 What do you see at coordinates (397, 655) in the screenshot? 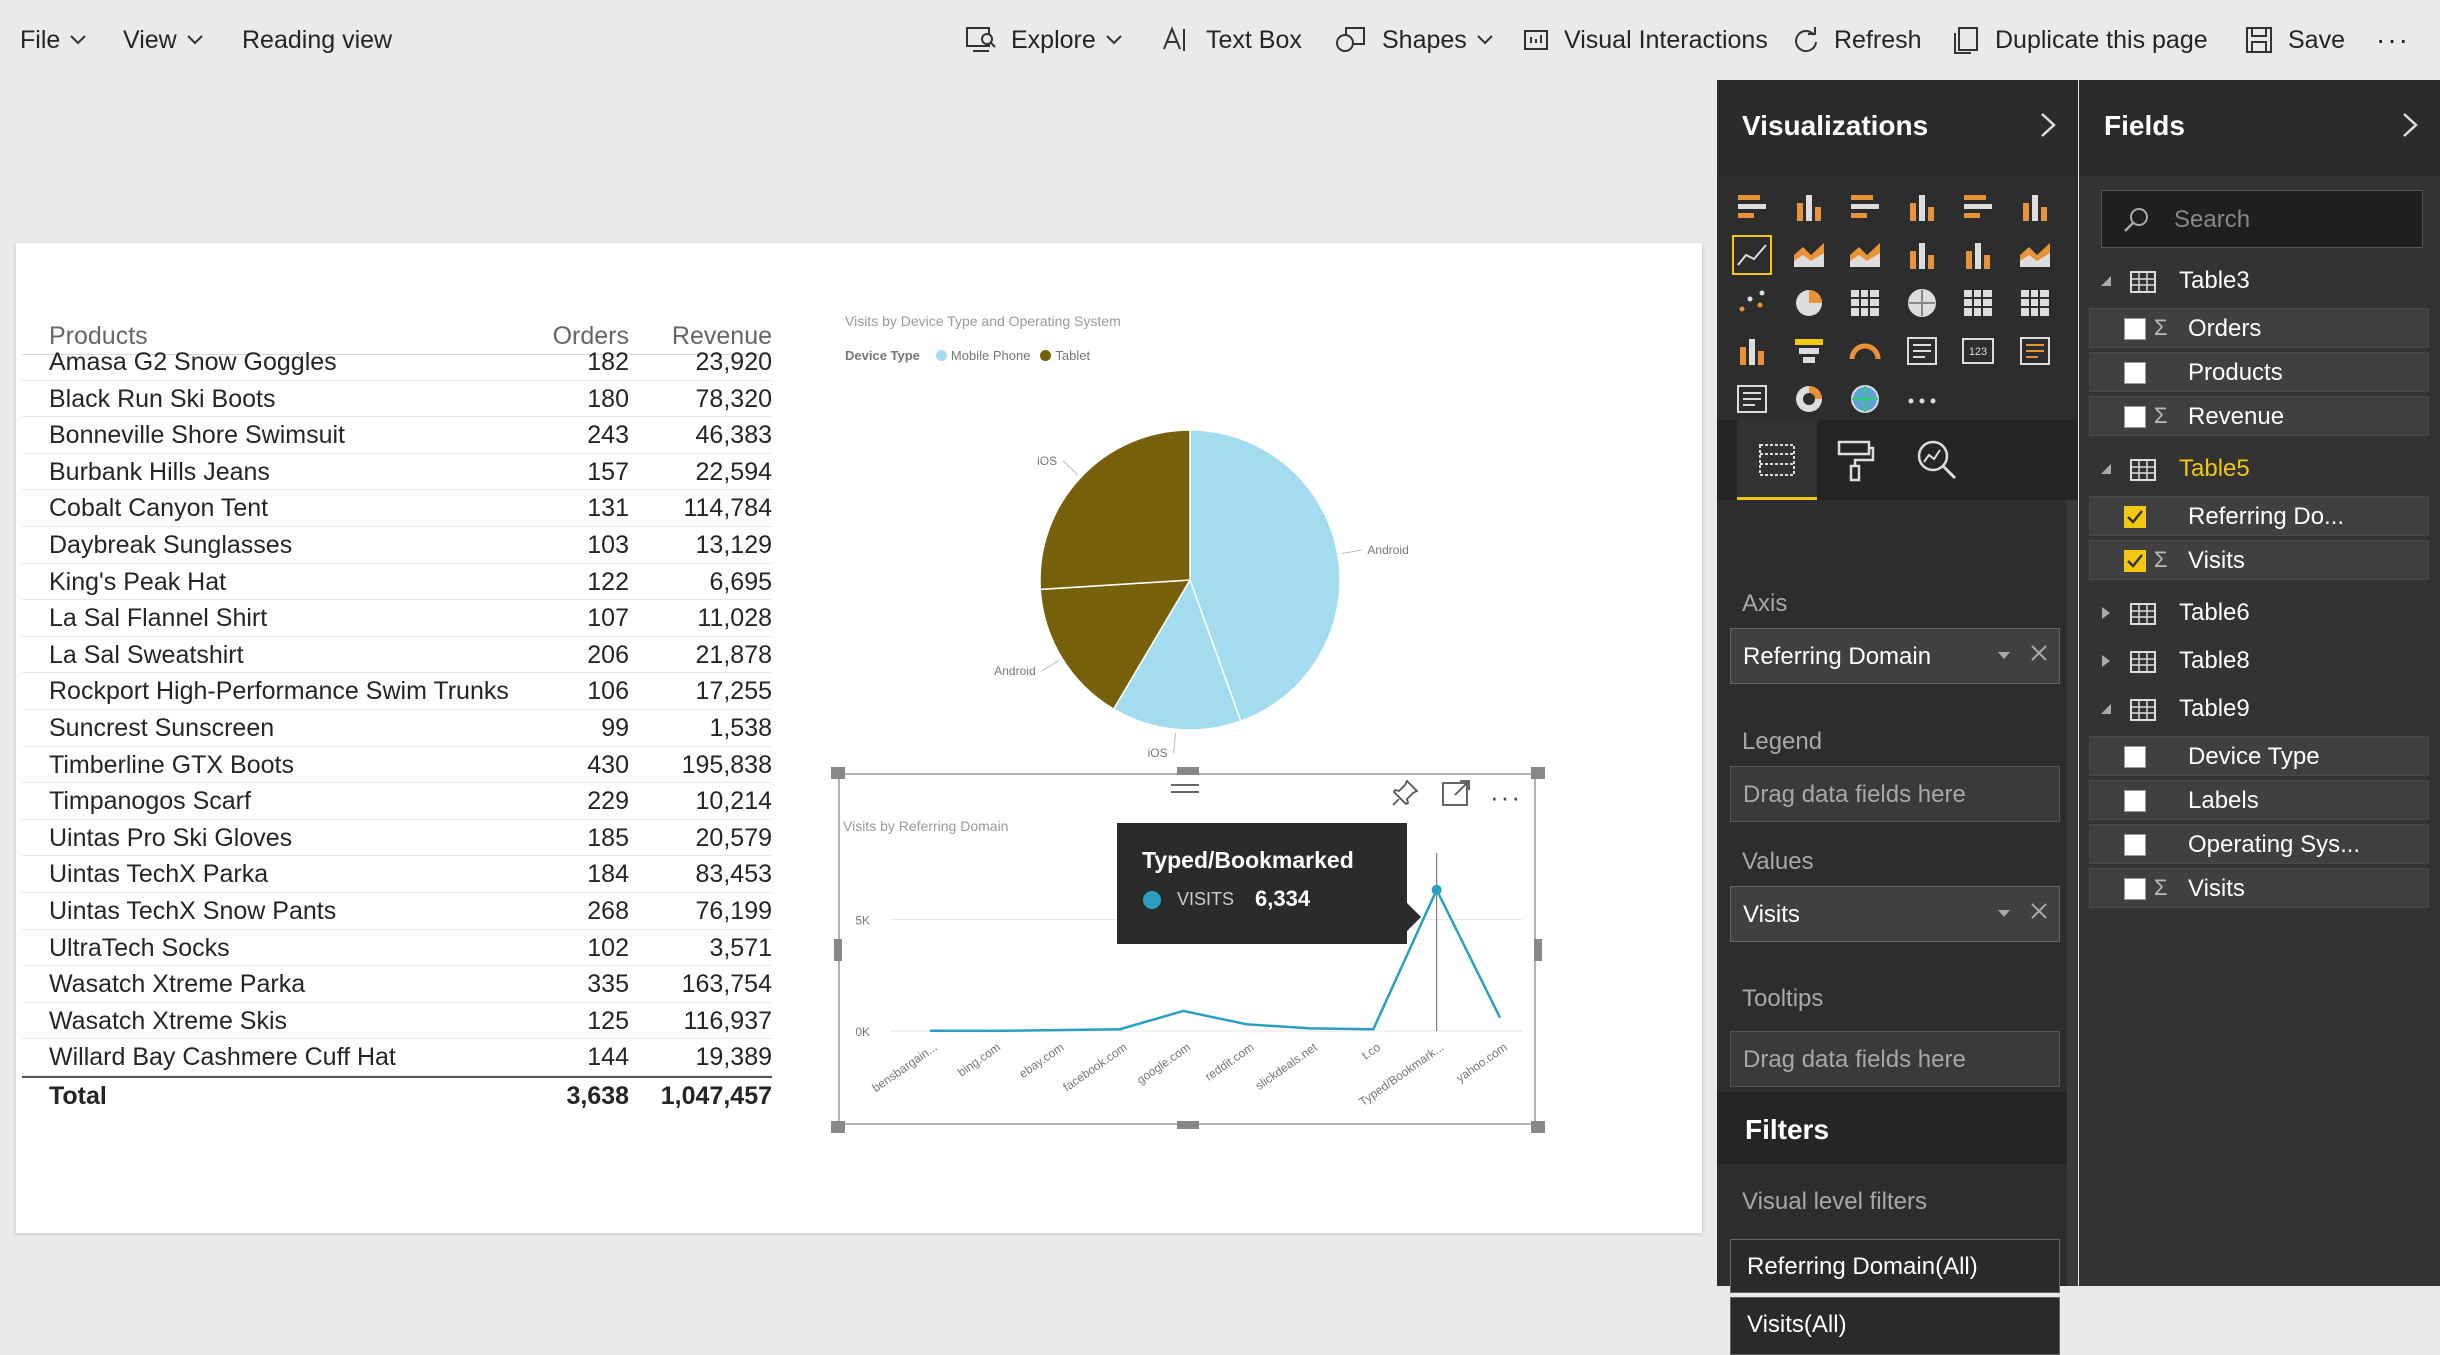
I see `table-row: La Sal Sweatshirt 206 21,878` at bounding box center [397, 655].